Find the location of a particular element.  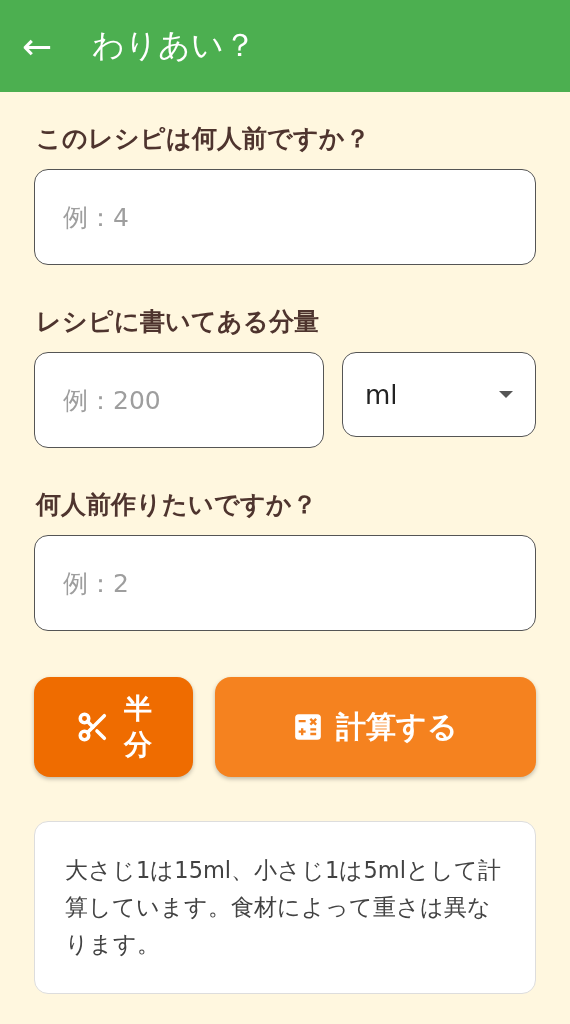

input-field: 例：200 is located at coordinates (179, 400).